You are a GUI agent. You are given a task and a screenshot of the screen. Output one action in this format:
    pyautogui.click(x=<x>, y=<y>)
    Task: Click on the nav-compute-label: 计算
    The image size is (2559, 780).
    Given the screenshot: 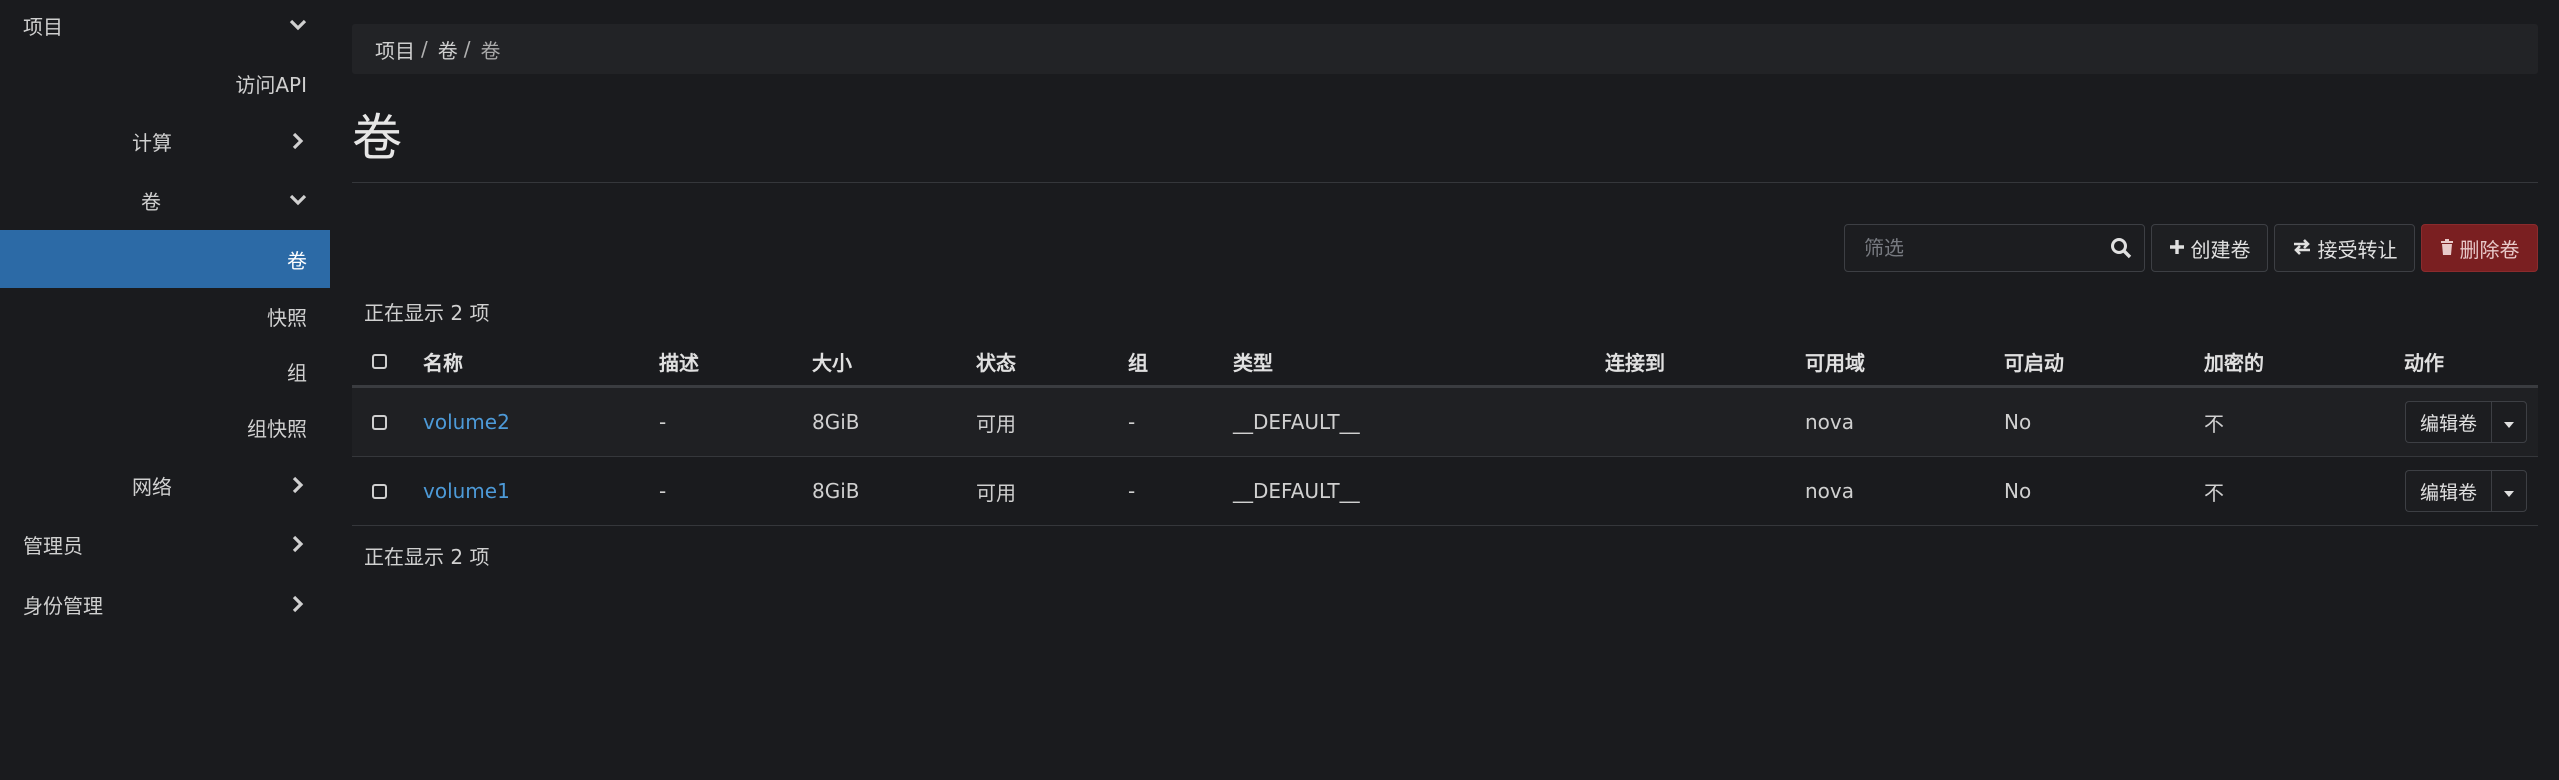 What is the action you would take?
    pyautogui.click(x=152, y=142)
    